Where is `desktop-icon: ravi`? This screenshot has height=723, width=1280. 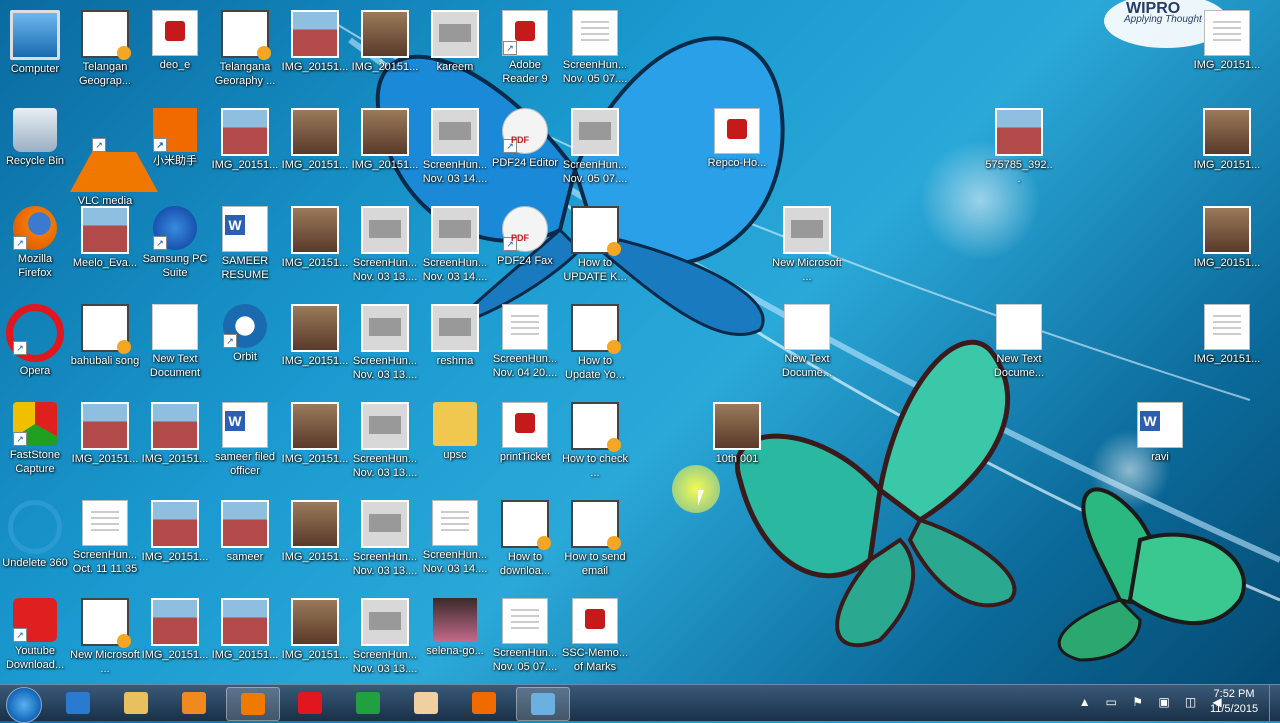
desktop-icon: ravi is located at coordinates (1160, 446).